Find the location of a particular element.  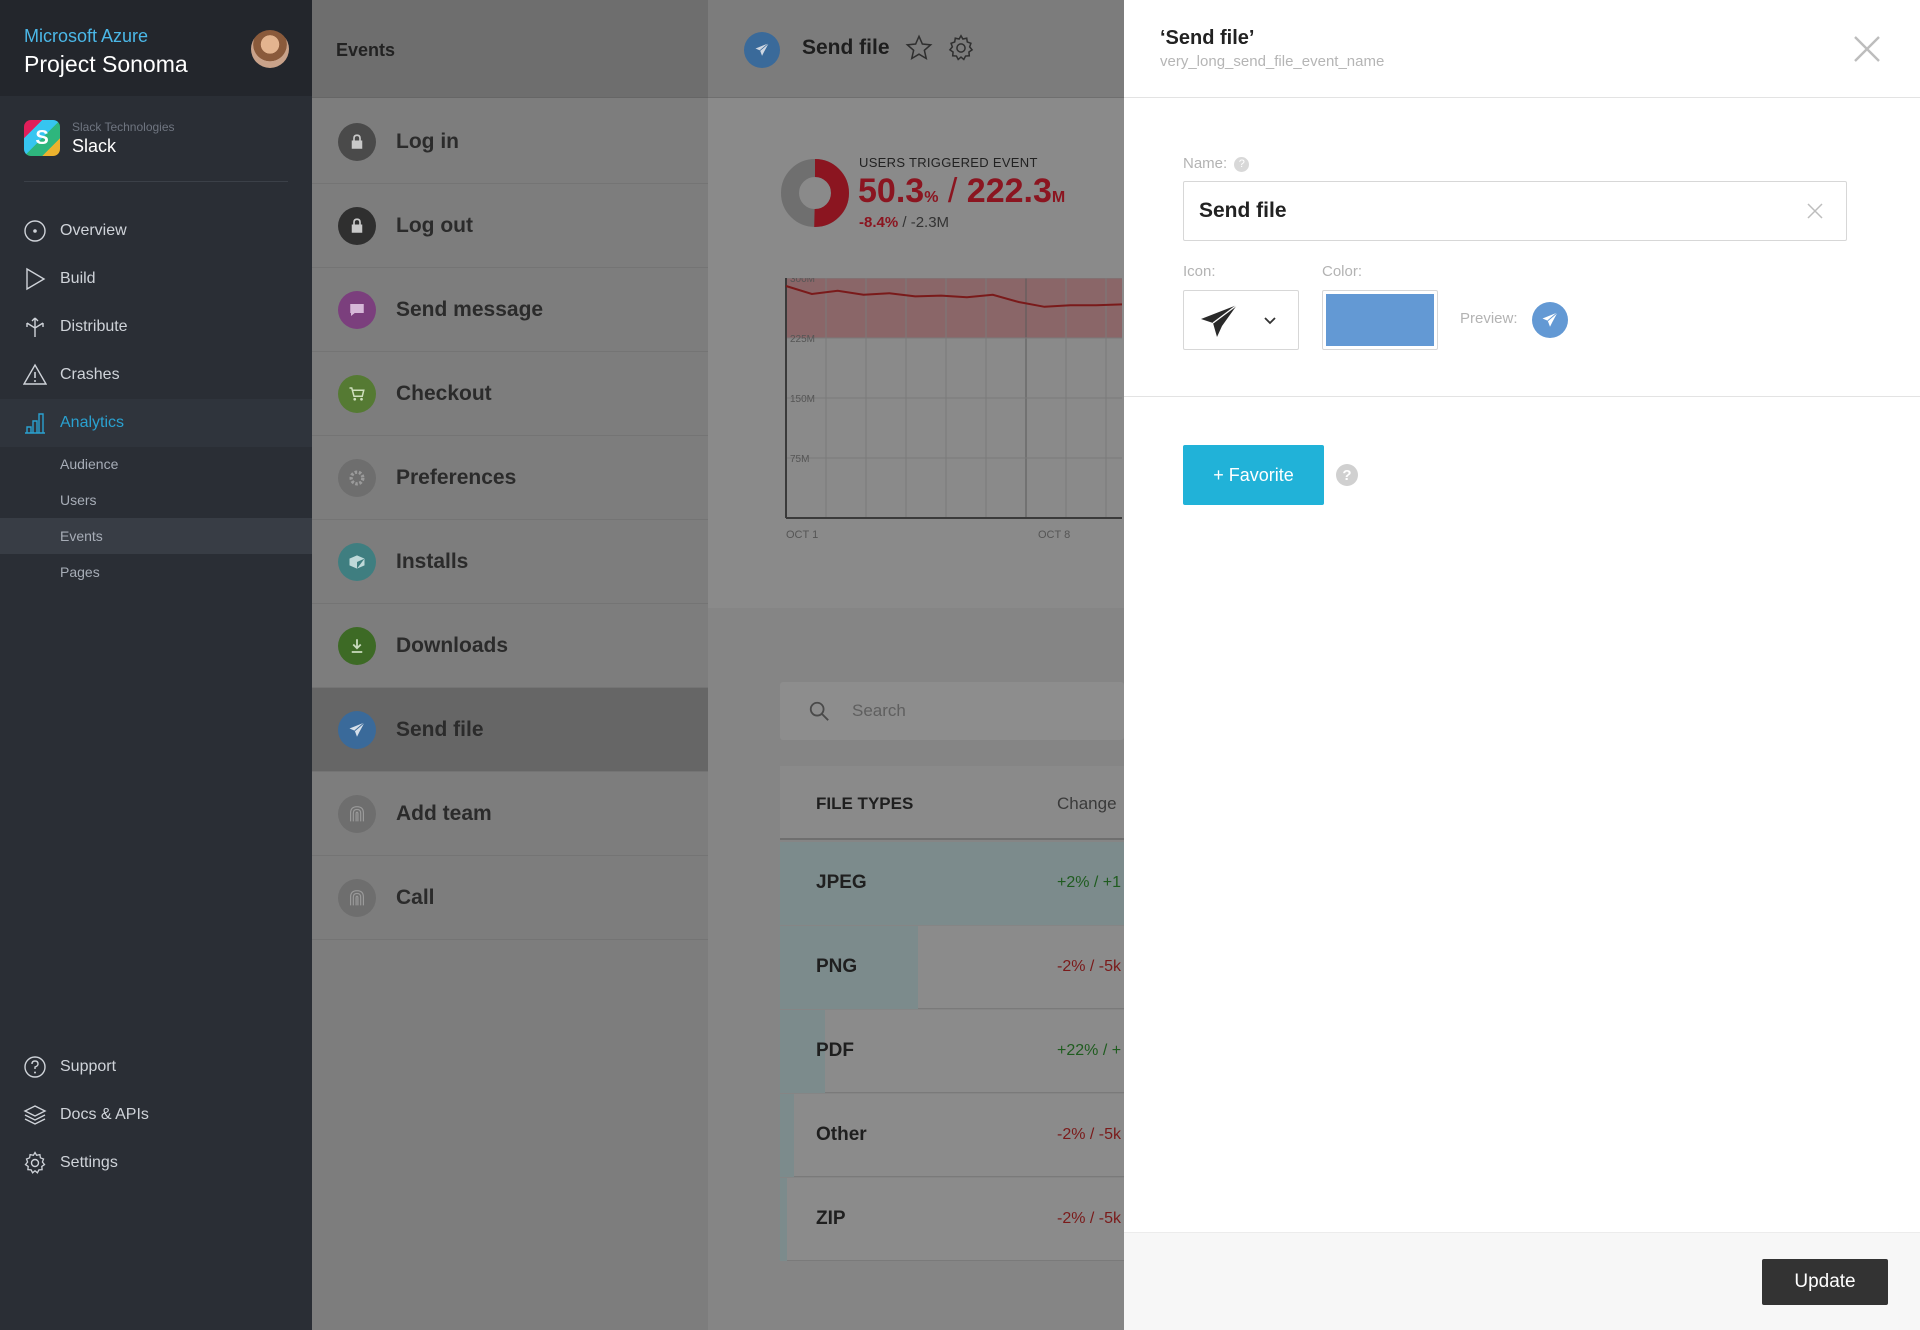

table-row: JPEG +2% / +1 is located at coordinates (952, 883).